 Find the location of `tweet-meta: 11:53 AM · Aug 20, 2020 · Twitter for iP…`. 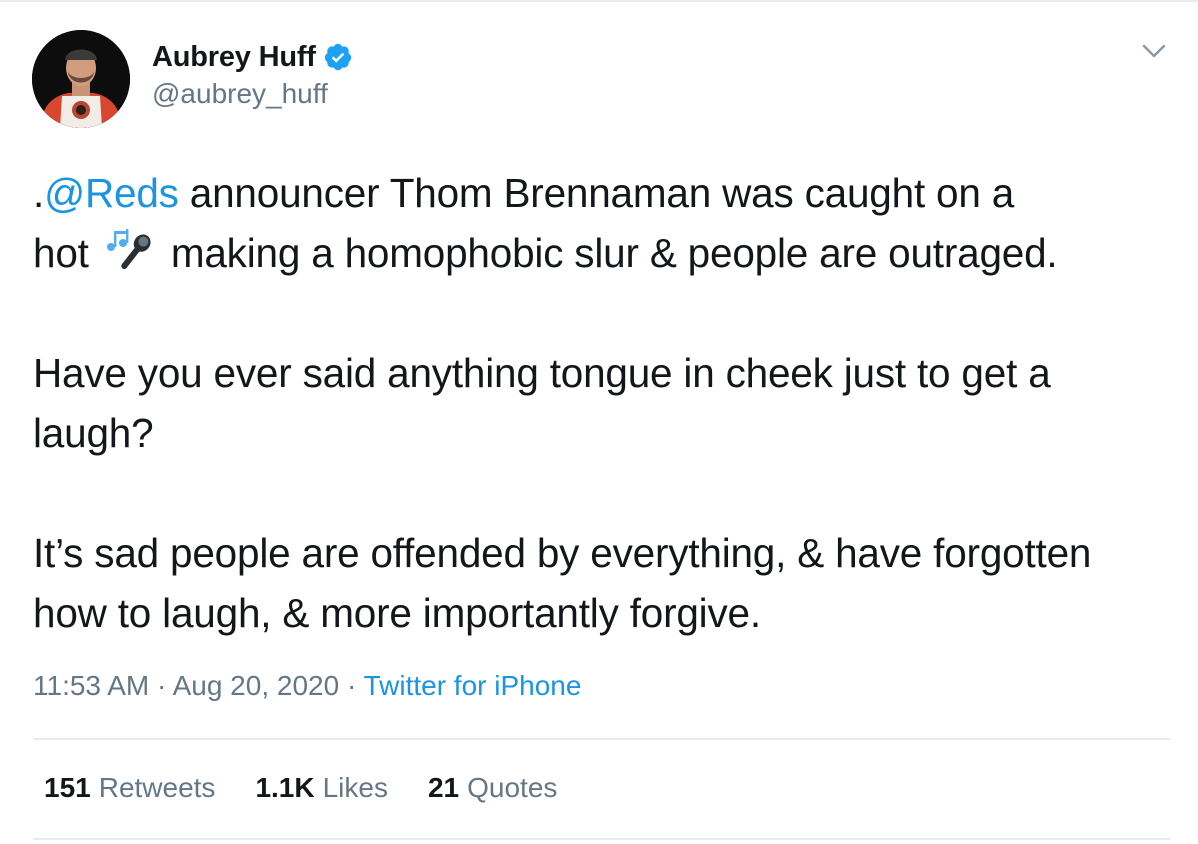

tweet-meta: 11:53 AM · Aug 20, 2020 · Twitter for iP… is located at coordinates (307, 686).